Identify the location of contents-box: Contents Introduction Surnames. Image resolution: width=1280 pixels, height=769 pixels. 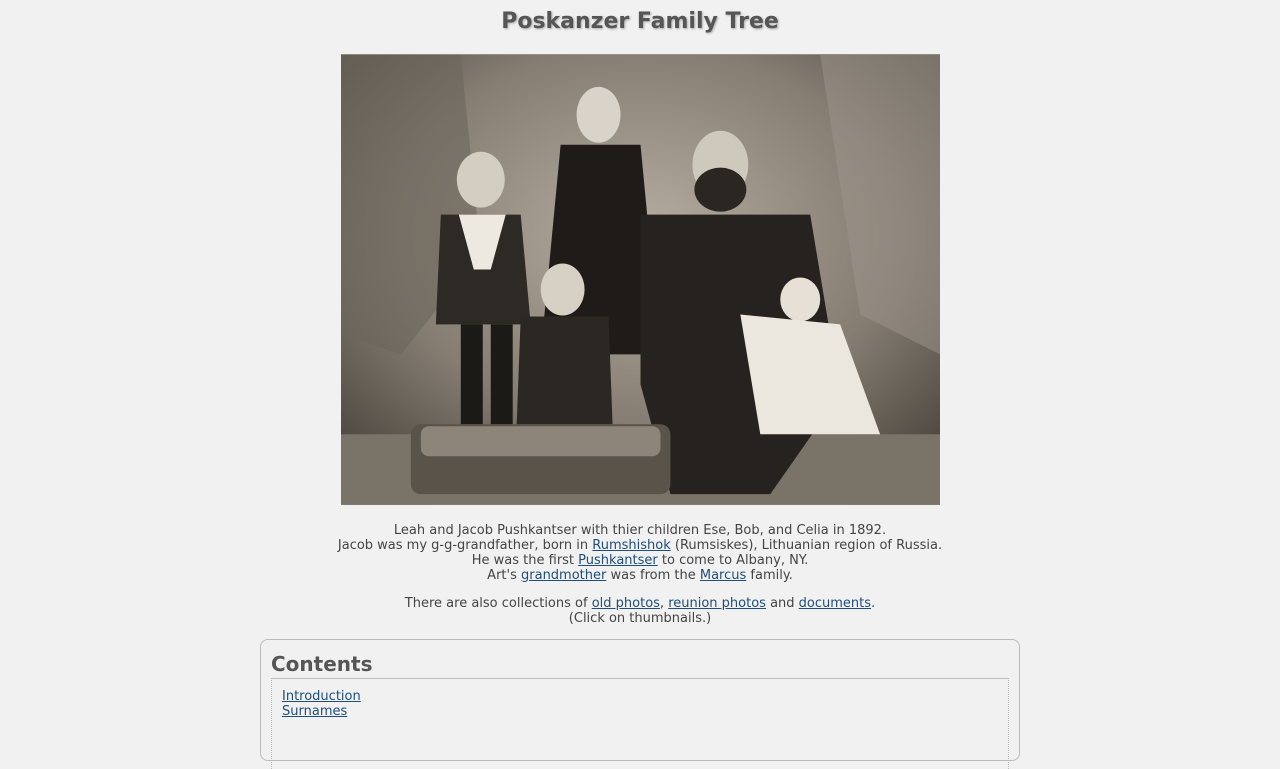
(640, 704).